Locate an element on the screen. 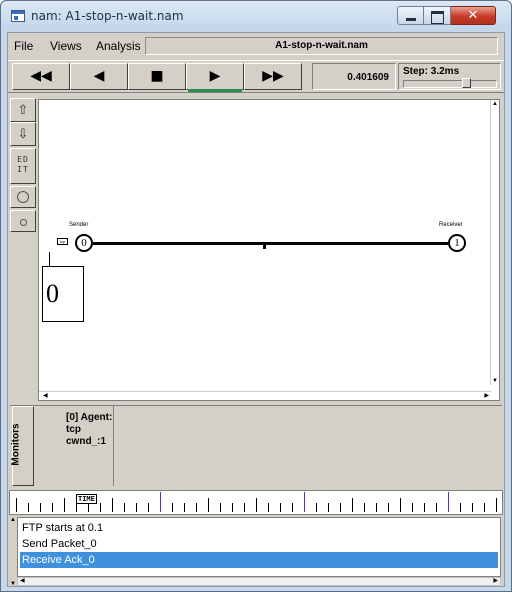 Image resolution: width=512 pixels, height=592 pixels. sender-label: Sender is located at coordinates (79, 225).